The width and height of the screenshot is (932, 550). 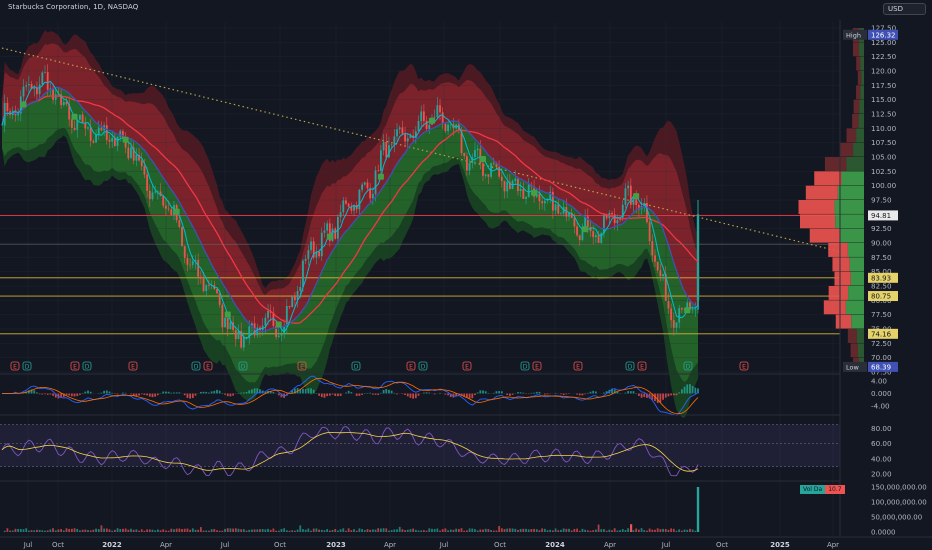 What do you see at coordinates (525, 367) in the screenshot?
I see `event-label: D` at bounding box center [525, 367].